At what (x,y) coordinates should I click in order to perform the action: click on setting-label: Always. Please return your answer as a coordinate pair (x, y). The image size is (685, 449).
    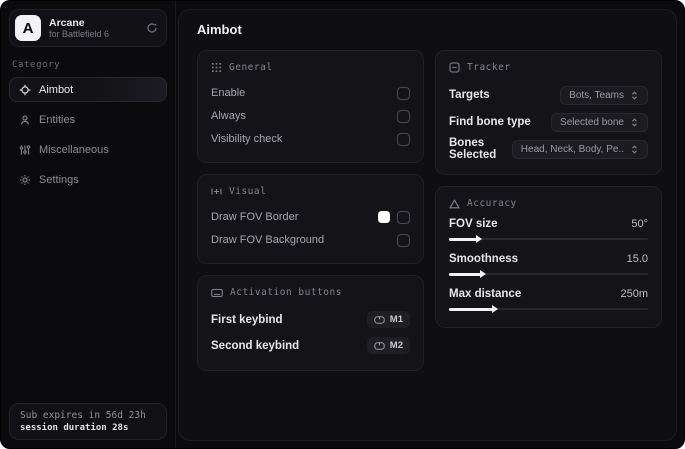
    Looking at the image, I should click on (228, 116).